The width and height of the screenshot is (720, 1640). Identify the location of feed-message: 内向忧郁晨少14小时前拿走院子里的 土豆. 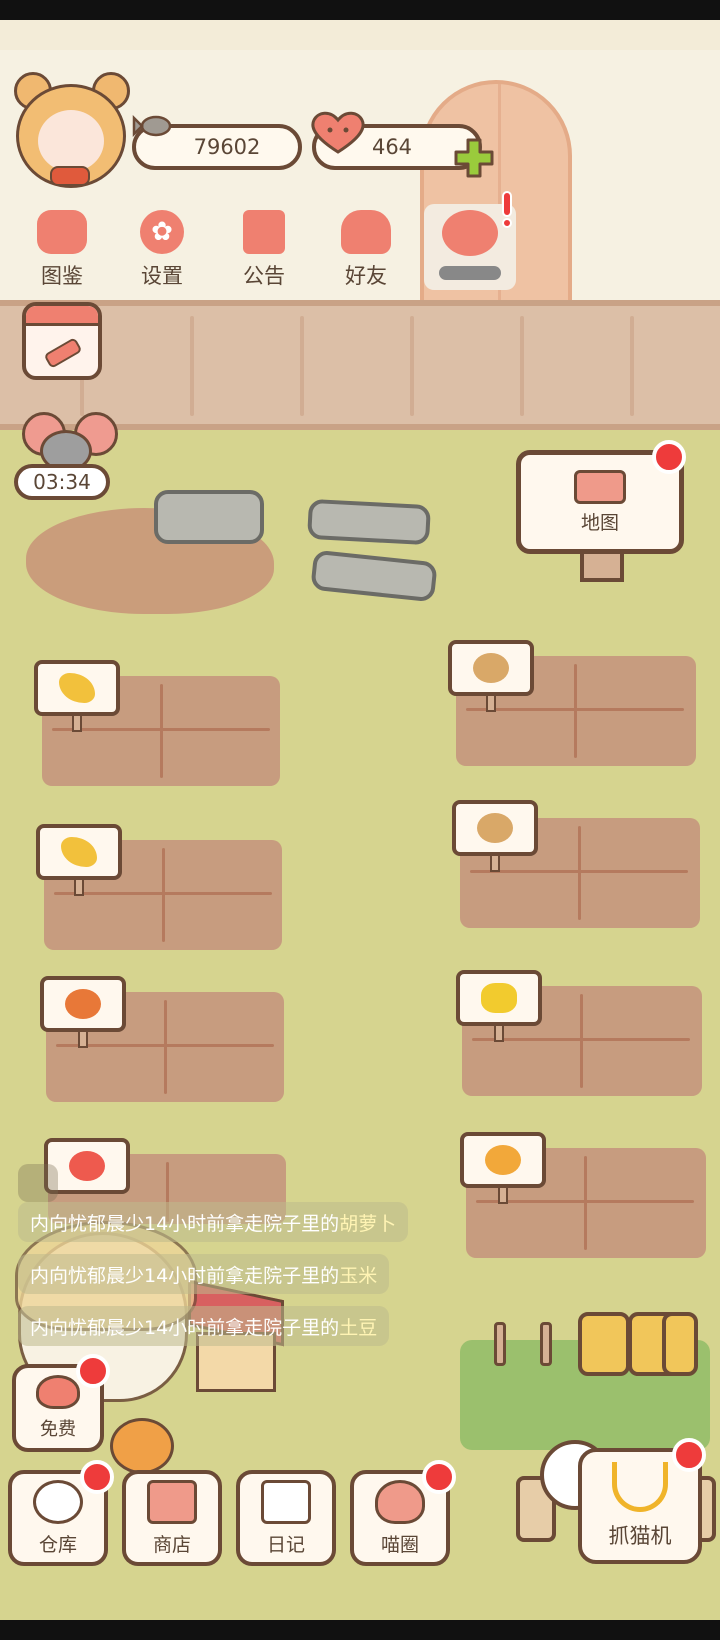
(204, 1326).